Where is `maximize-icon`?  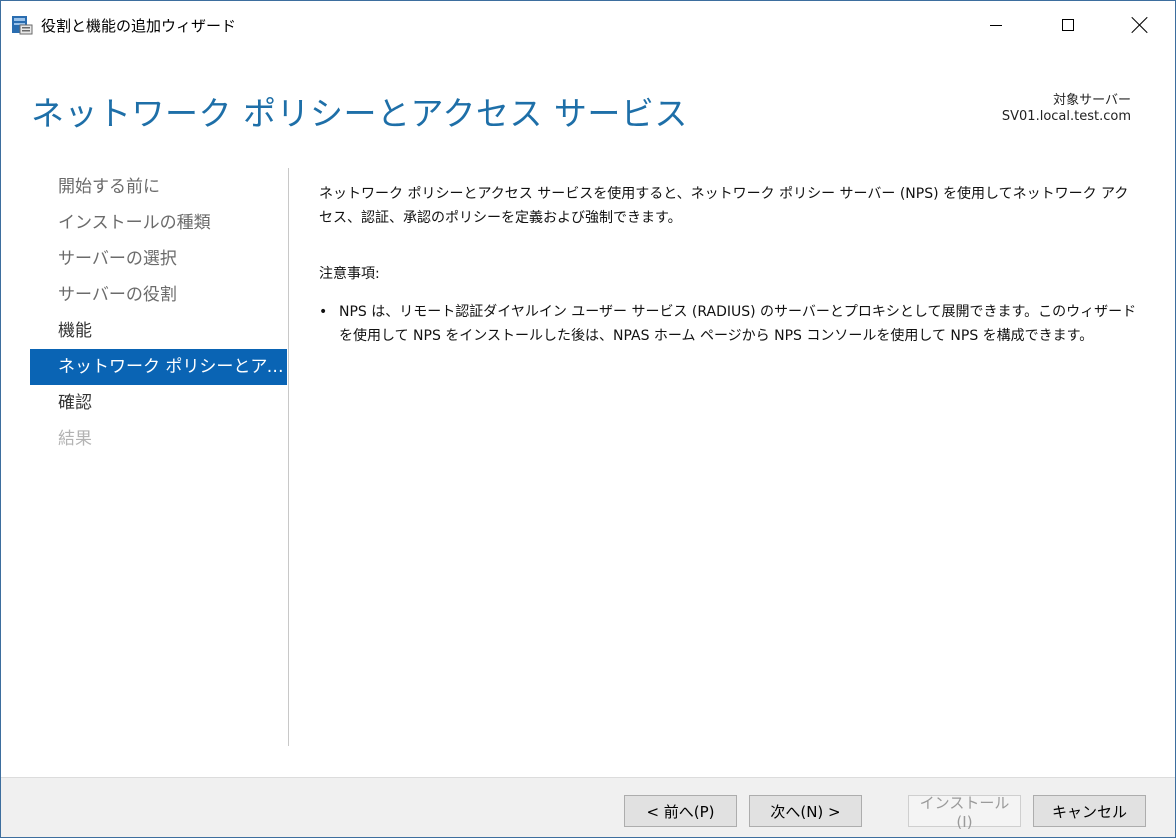
maximize-icon is located at coordinates (1068, 25).